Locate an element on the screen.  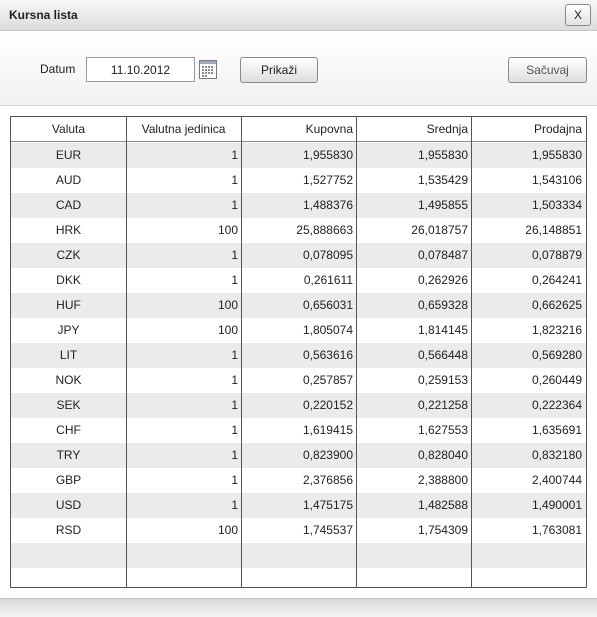
table-row: AUD 1 1,527752 1,535429 1,543106 is located at coordinates (298, 180).